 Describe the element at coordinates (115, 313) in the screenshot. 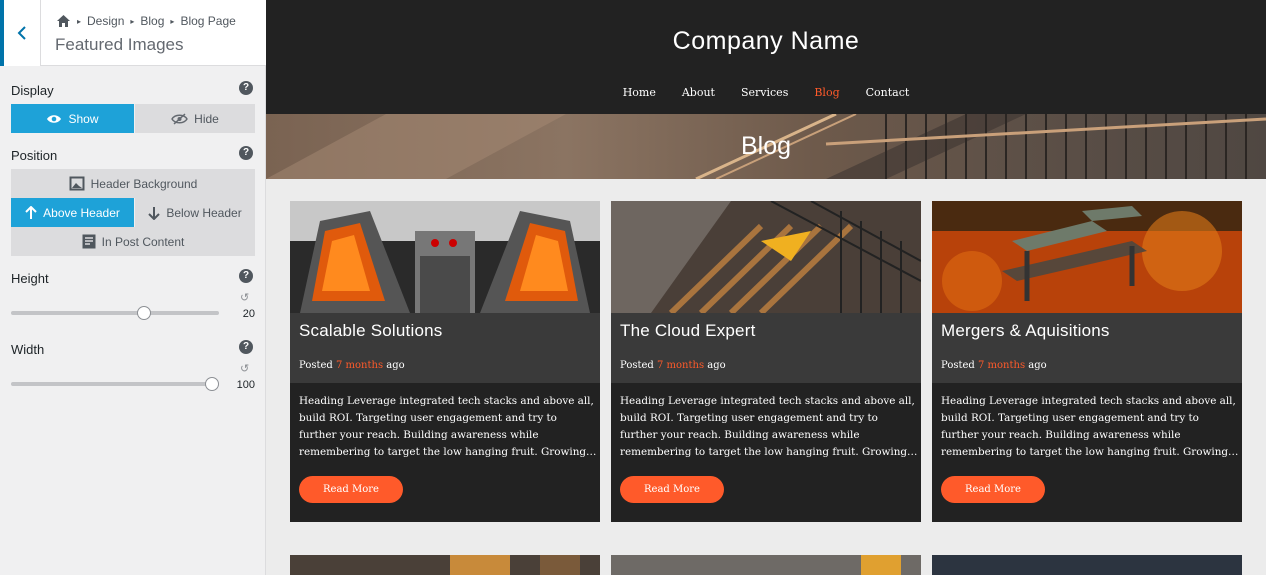

I see `height-slider` at that location.